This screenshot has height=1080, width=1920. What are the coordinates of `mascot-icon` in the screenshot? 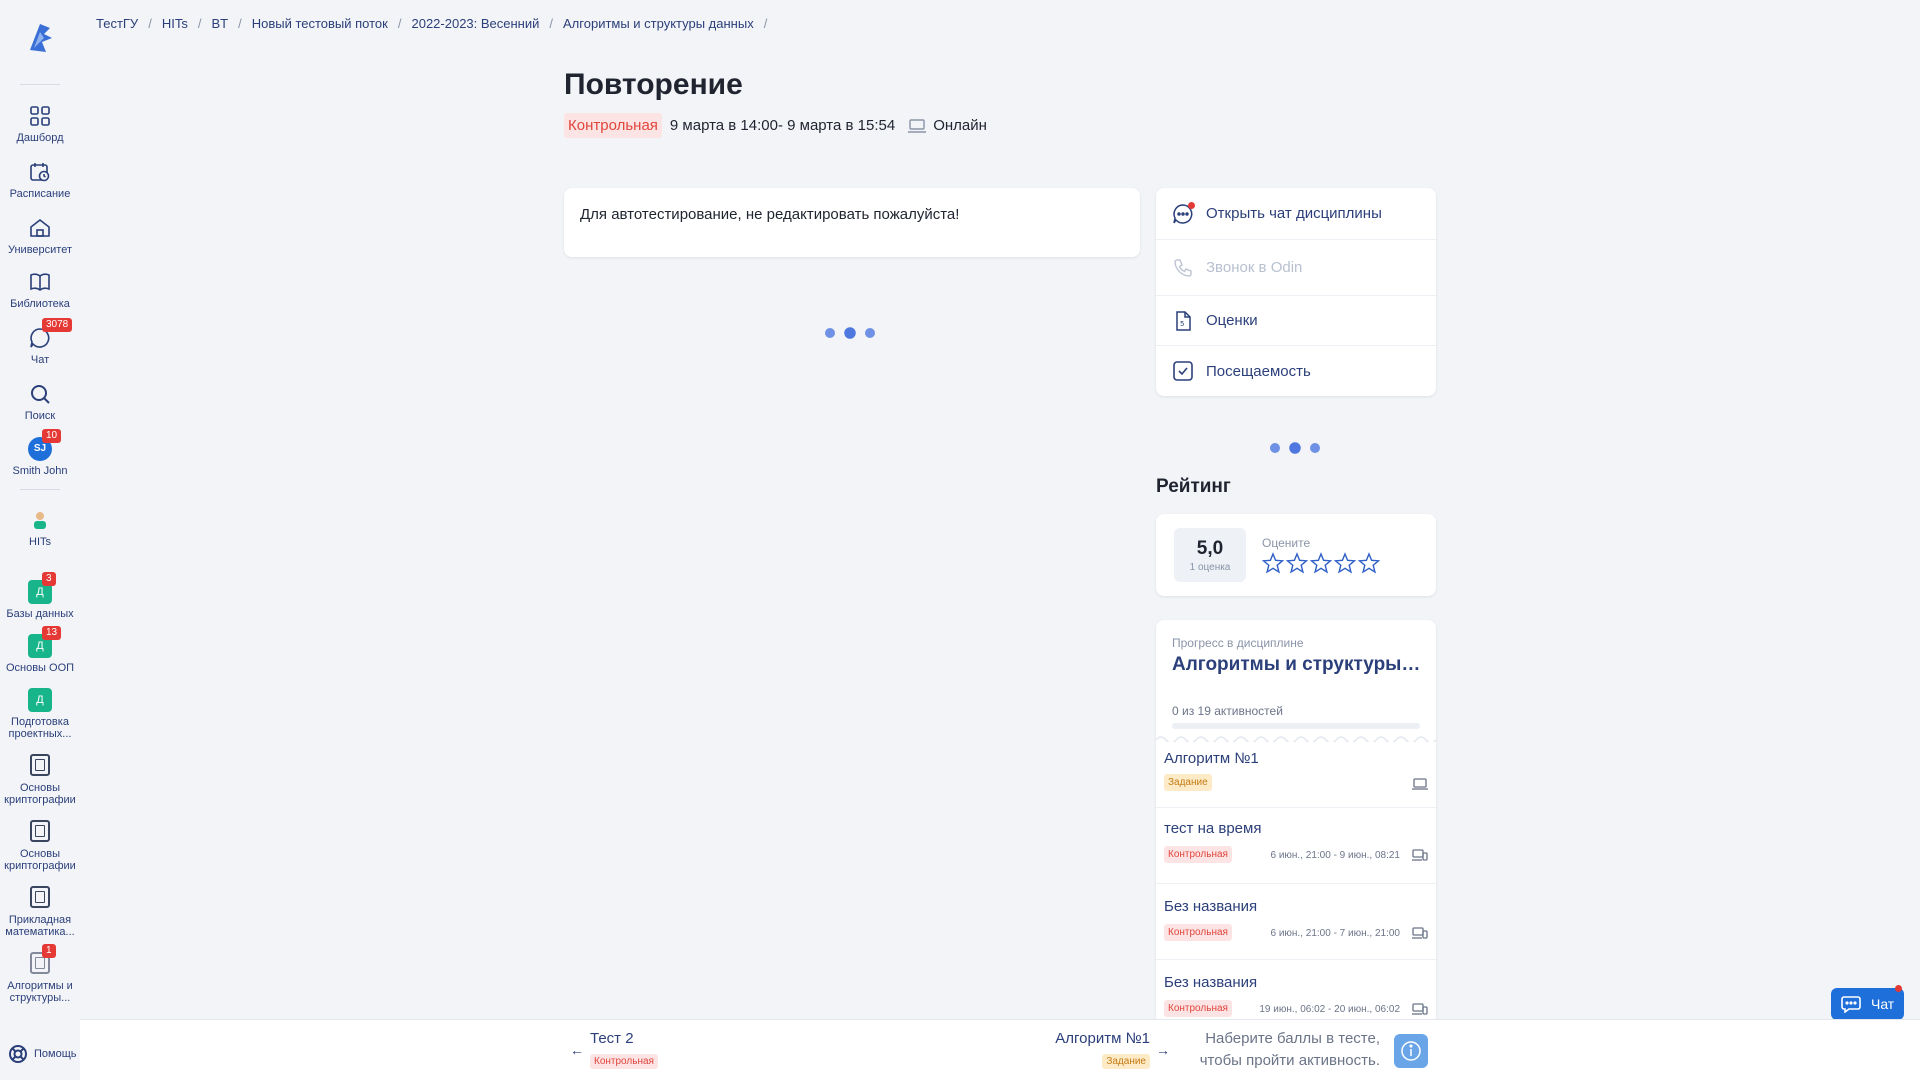 It's located at (40, 520).